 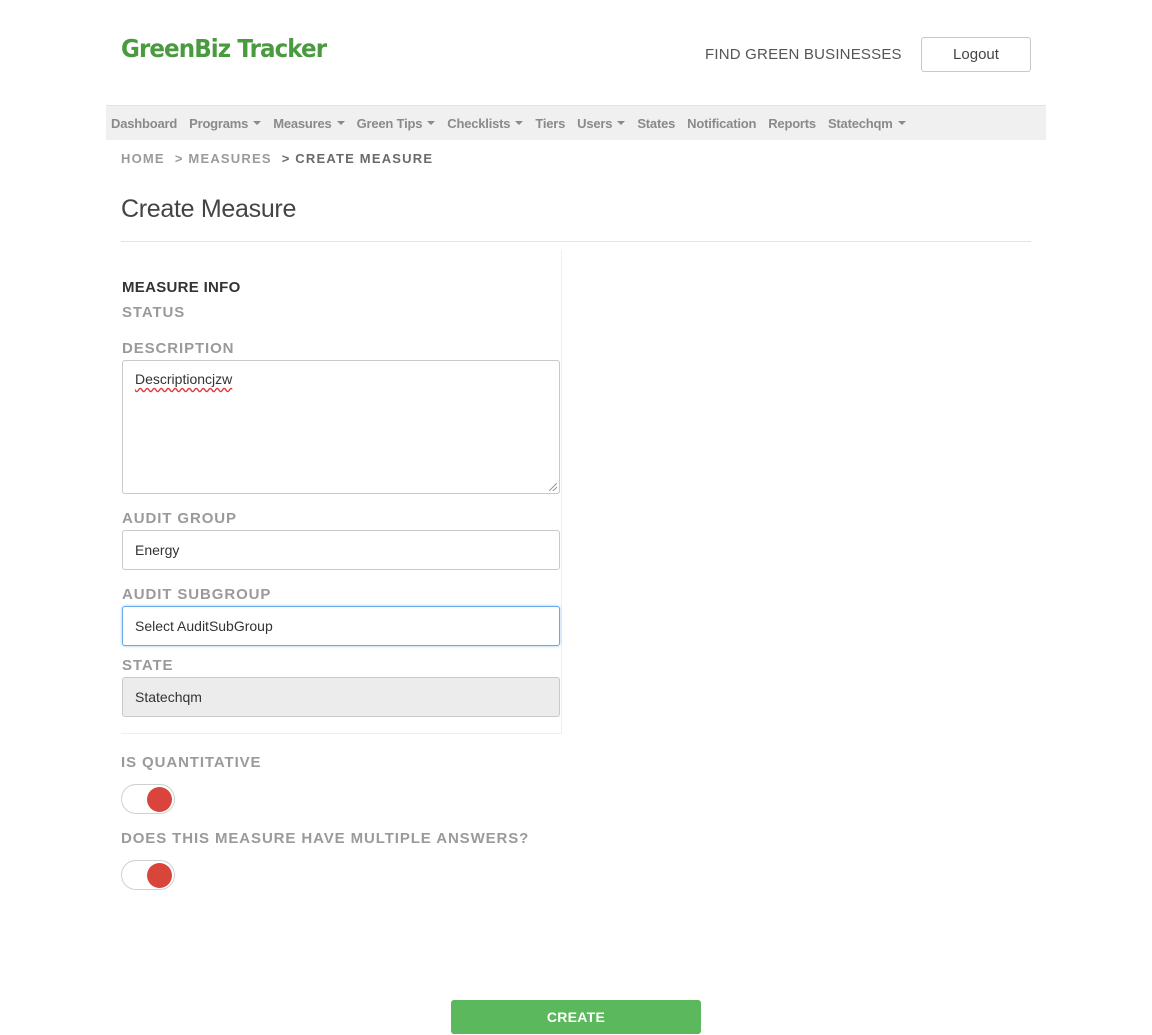 I want to click on nav-item-green-tips: Green Tips, so click(x=396, y=123).